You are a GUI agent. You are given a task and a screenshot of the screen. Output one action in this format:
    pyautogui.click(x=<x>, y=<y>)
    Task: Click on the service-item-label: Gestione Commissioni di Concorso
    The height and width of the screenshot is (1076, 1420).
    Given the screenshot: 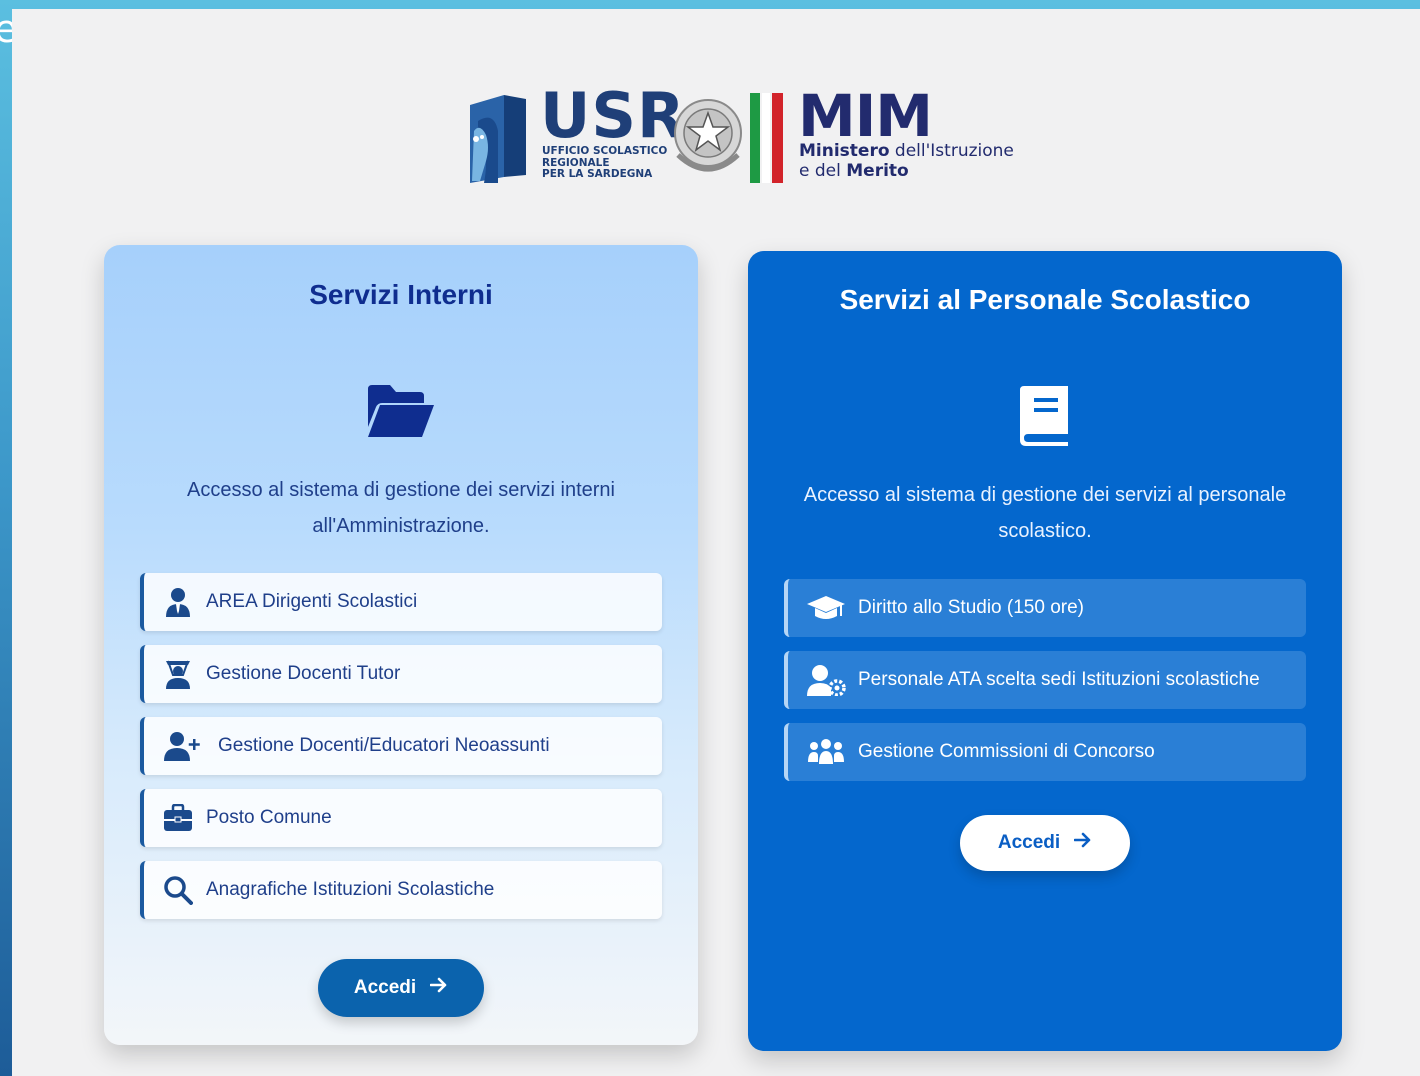 What is the action you would take?
    pyautogui.click(x=1006, y=751)
    